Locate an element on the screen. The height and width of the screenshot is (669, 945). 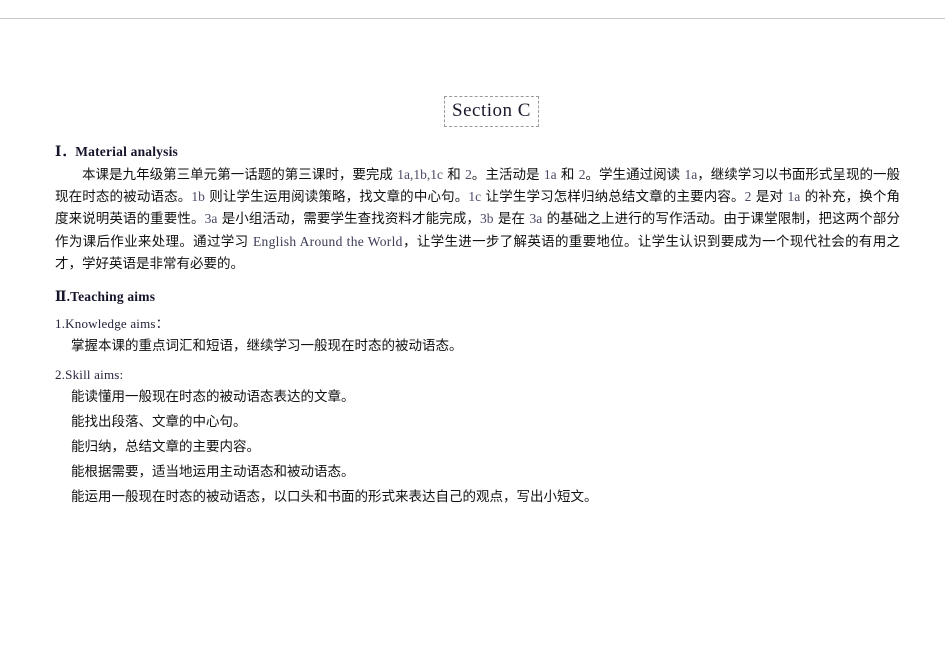
subsection-title-skill-aims: 2.Skill aims: is located at coordinates (89, 375).